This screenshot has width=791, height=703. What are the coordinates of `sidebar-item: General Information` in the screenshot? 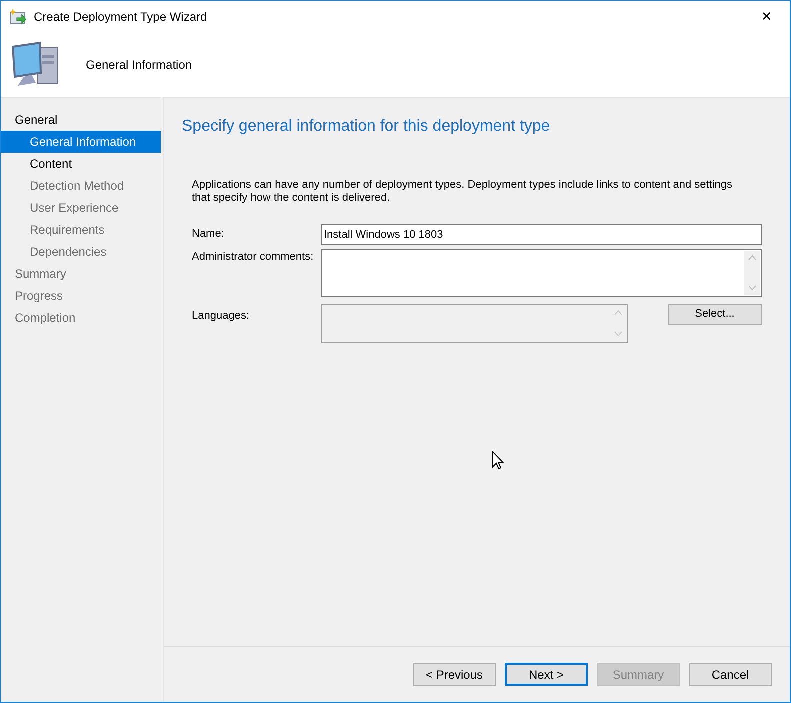 It's located at (81, 142).